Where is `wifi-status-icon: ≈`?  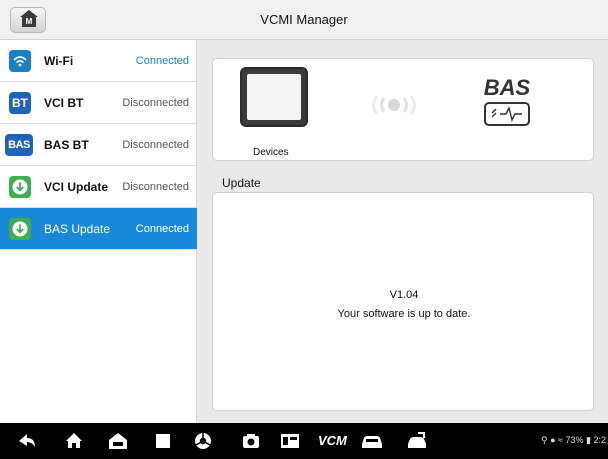
wifi-status-icon: ≈ is located at coordinates (560, 440).